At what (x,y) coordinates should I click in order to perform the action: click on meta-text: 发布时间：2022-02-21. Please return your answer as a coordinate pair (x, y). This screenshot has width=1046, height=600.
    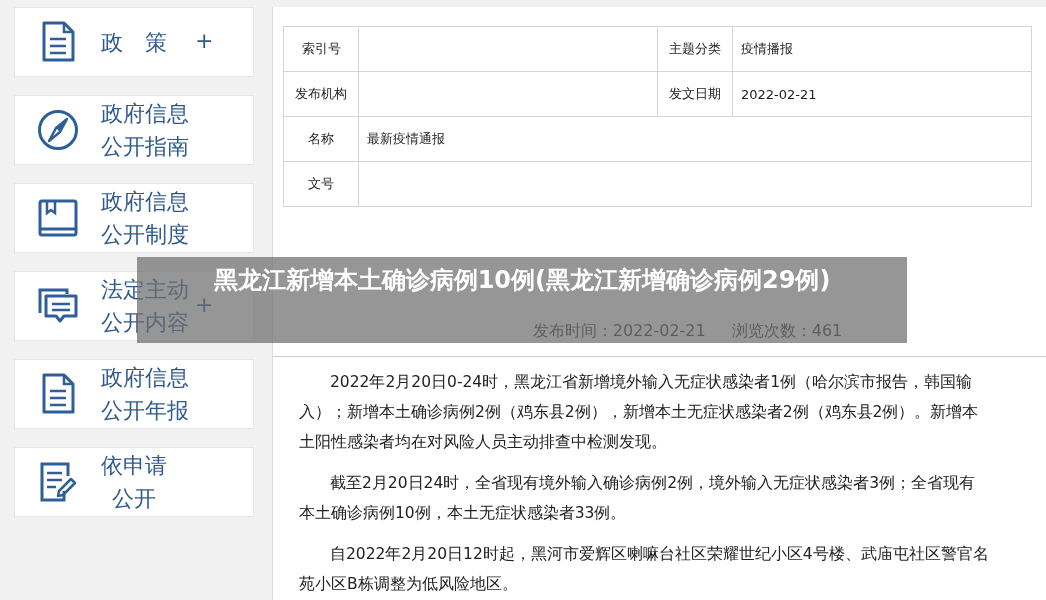
    Looking at the image, I should click on (619, 331).